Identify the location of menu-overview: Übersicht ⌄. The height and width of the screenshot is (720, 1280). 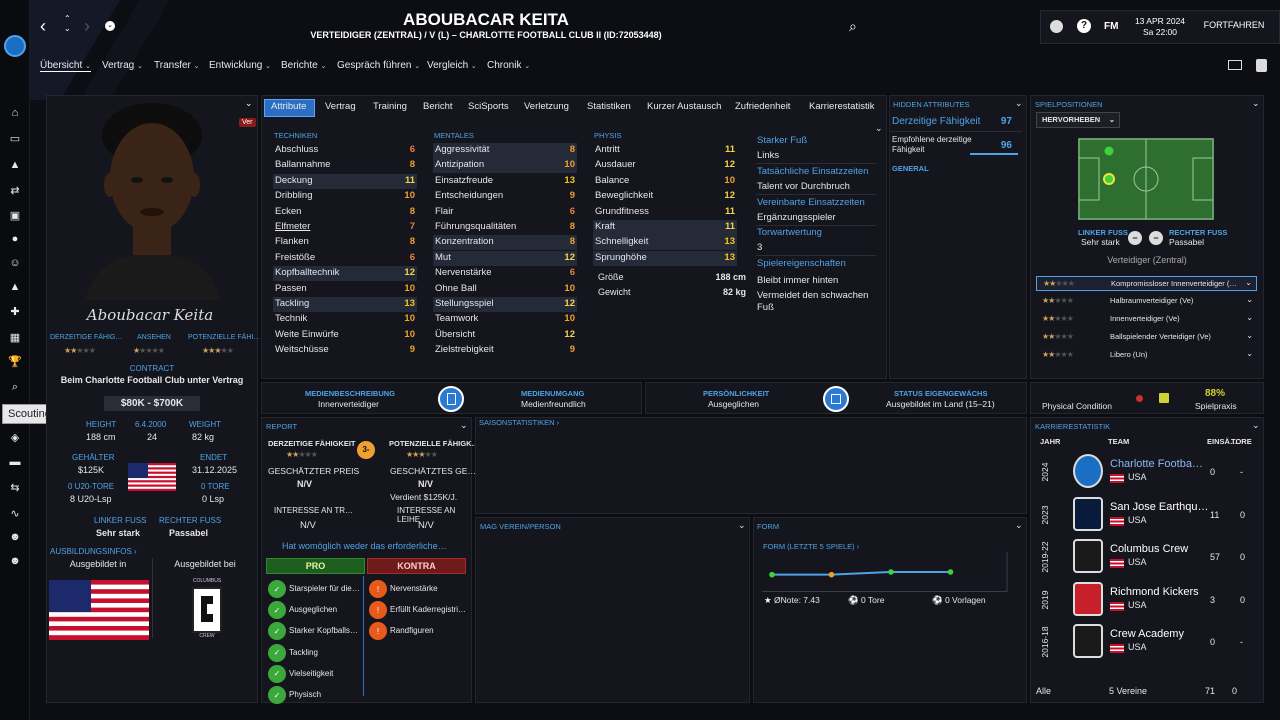
(65, 66).